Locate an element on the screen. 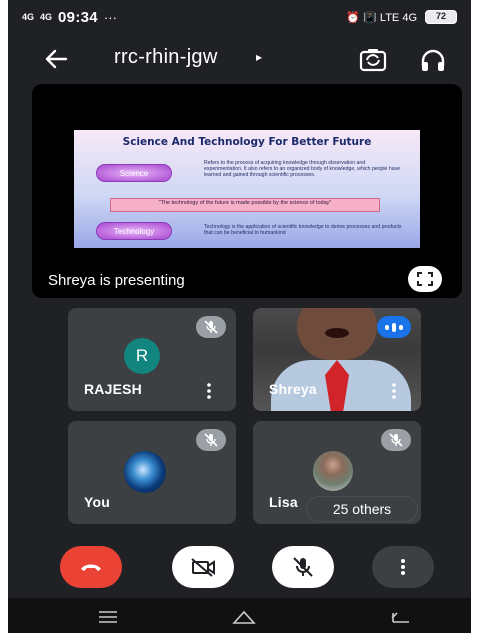 The image size is (479, 633). participant-name: You is located at coordinates (97, 502).